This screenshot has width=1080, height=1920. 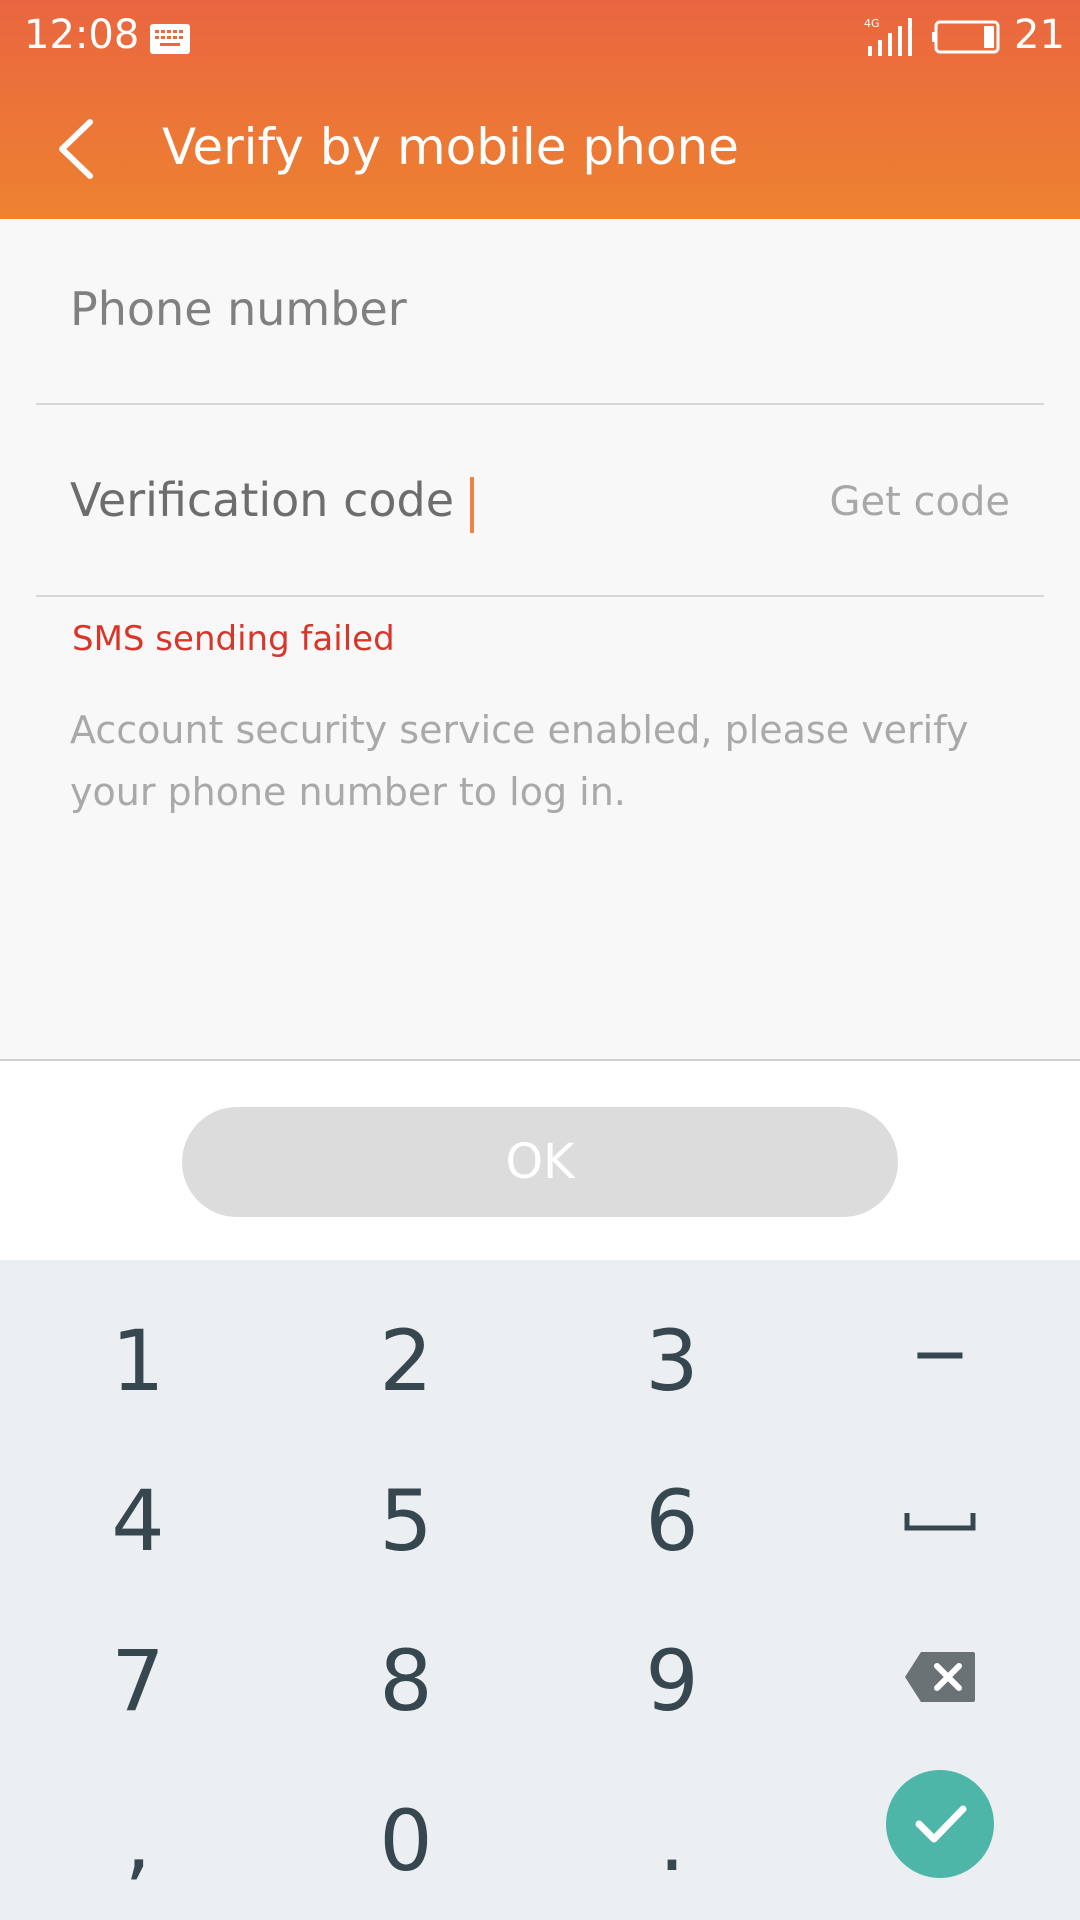 I want to click on key-4: 4, so click(x=138, y=1521).